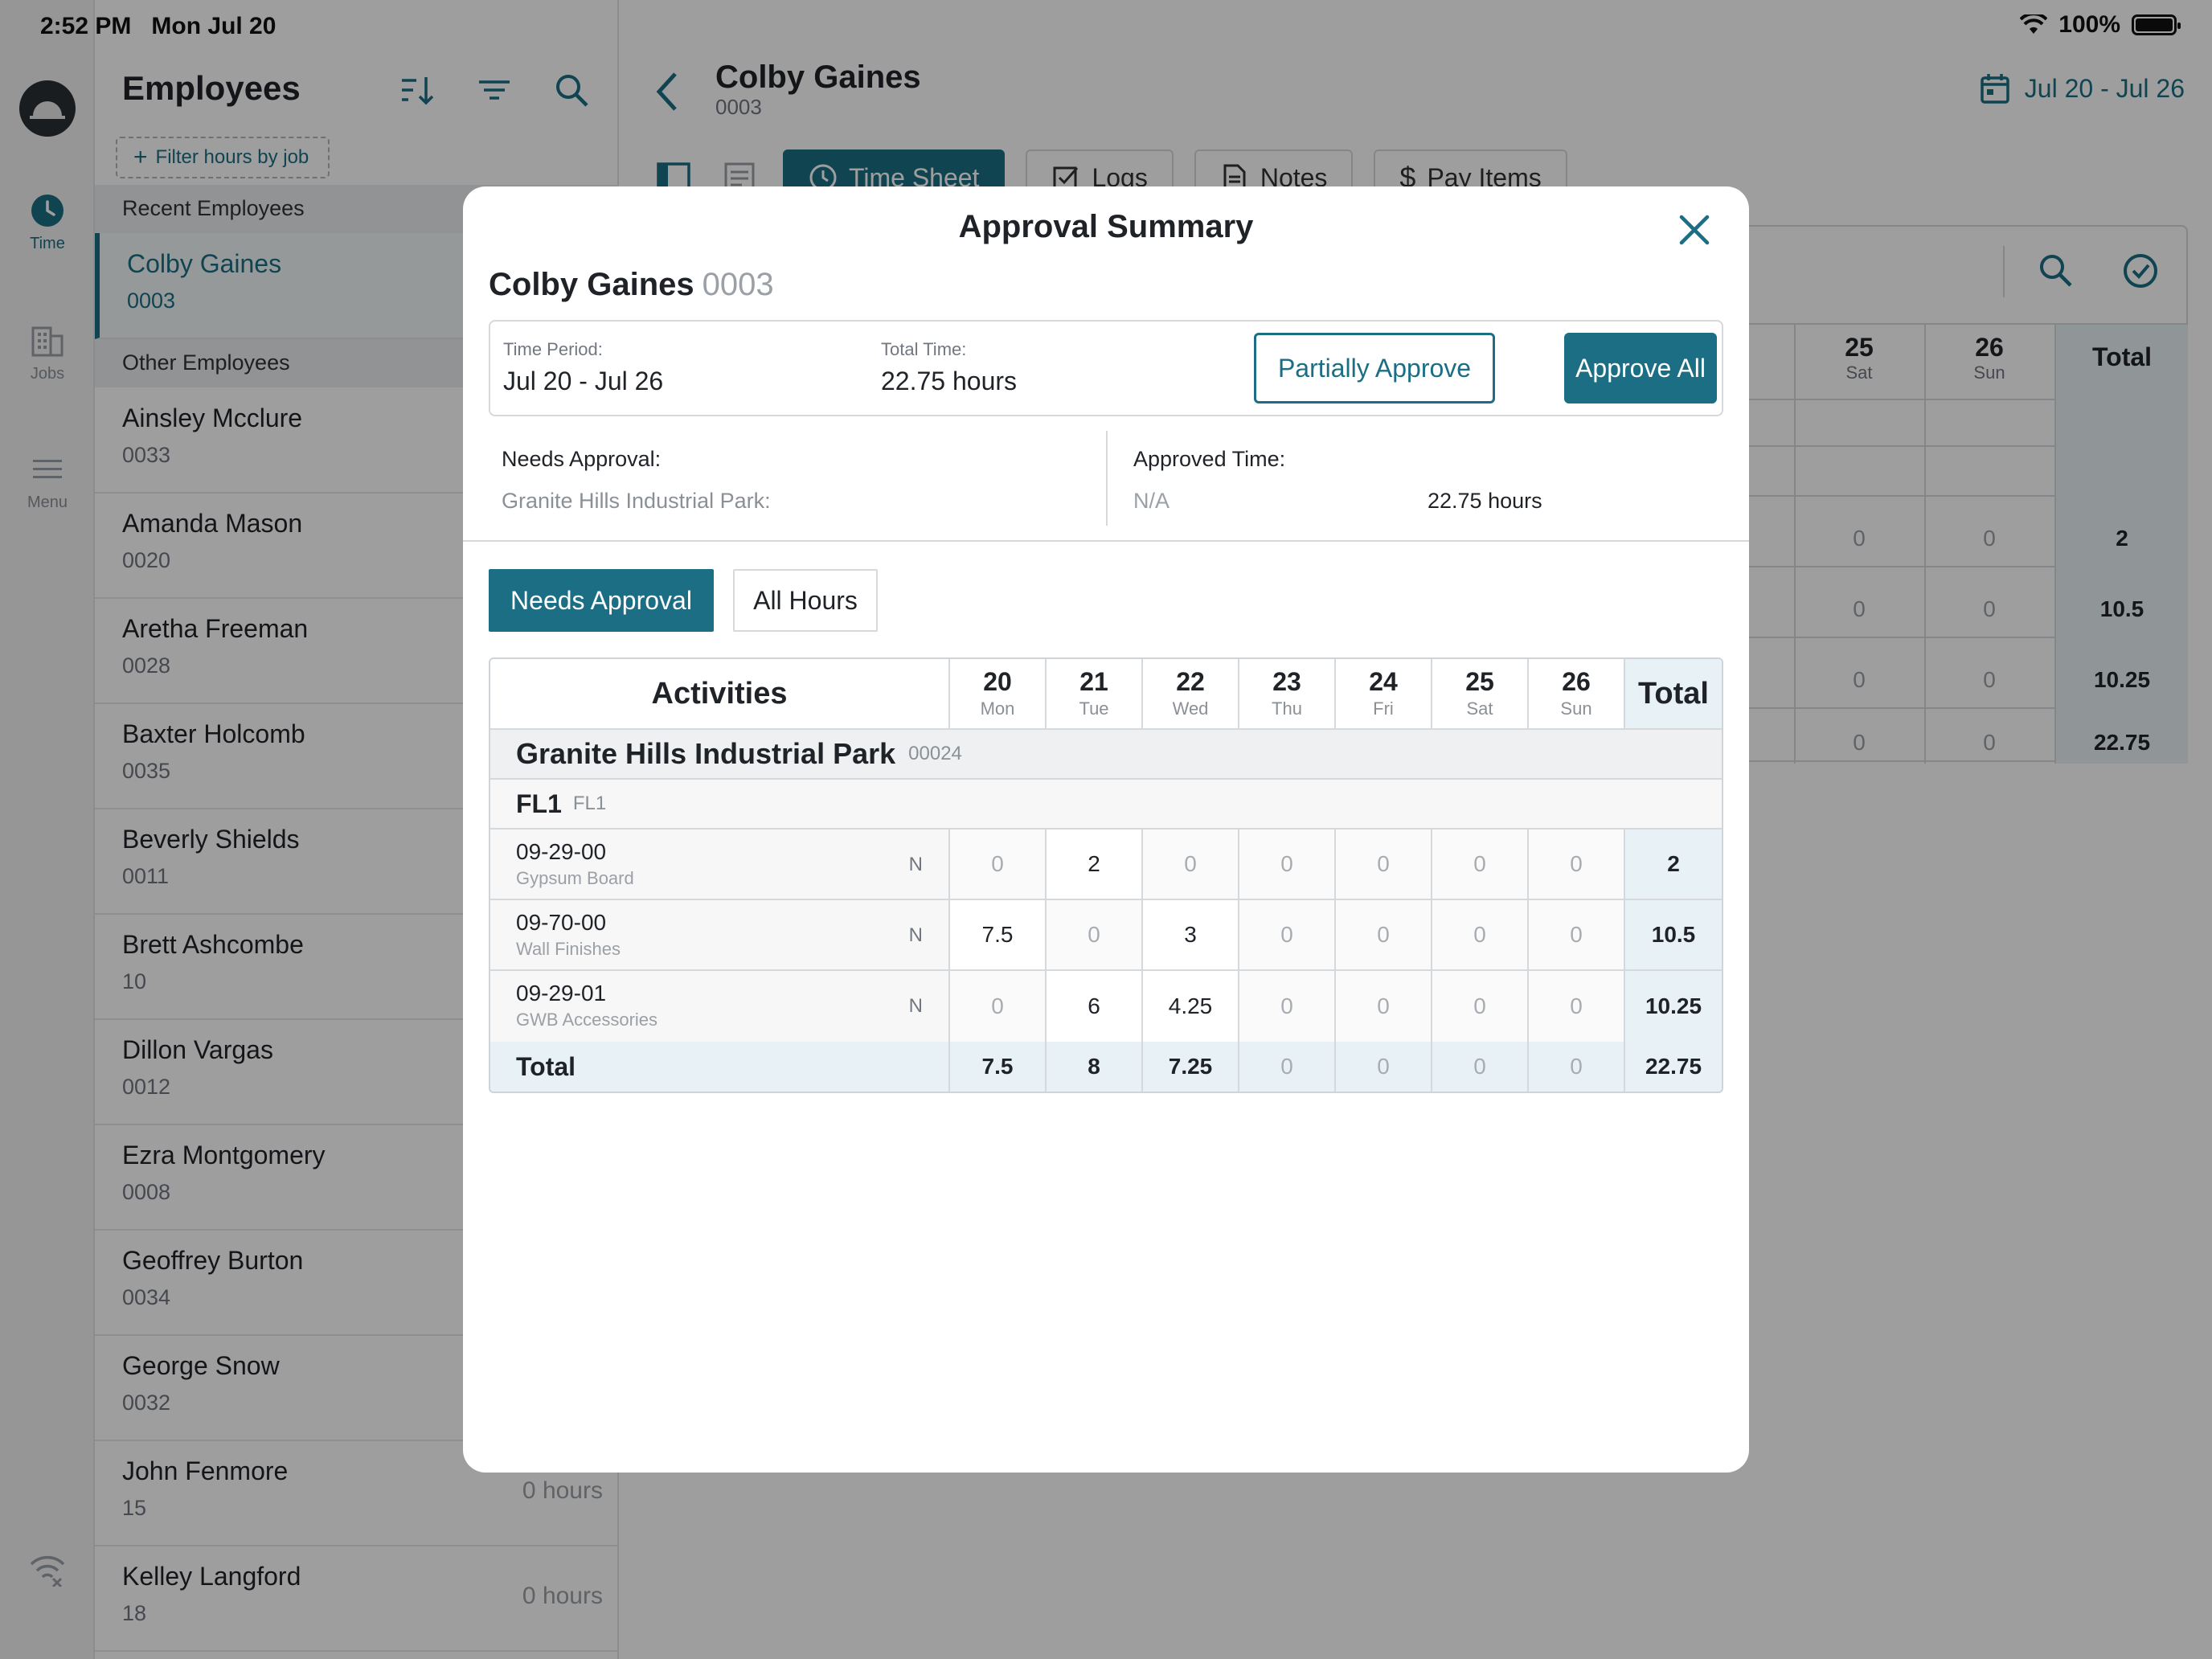 Image resolution: width=2212 pixels, height=1659 pixels. I want to click on job-code: 00024, so click(935, 753).